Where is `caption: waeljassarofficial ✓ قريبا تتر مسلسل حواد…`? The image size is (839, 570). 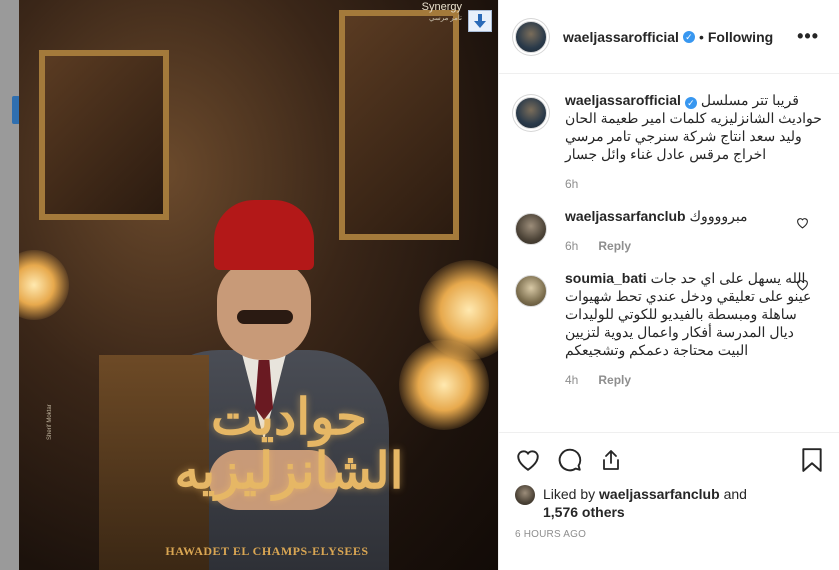 caption: waeljassarofficial ✓ قريبا تتر مسلسل حواد… is located at coordinates (669, 133).